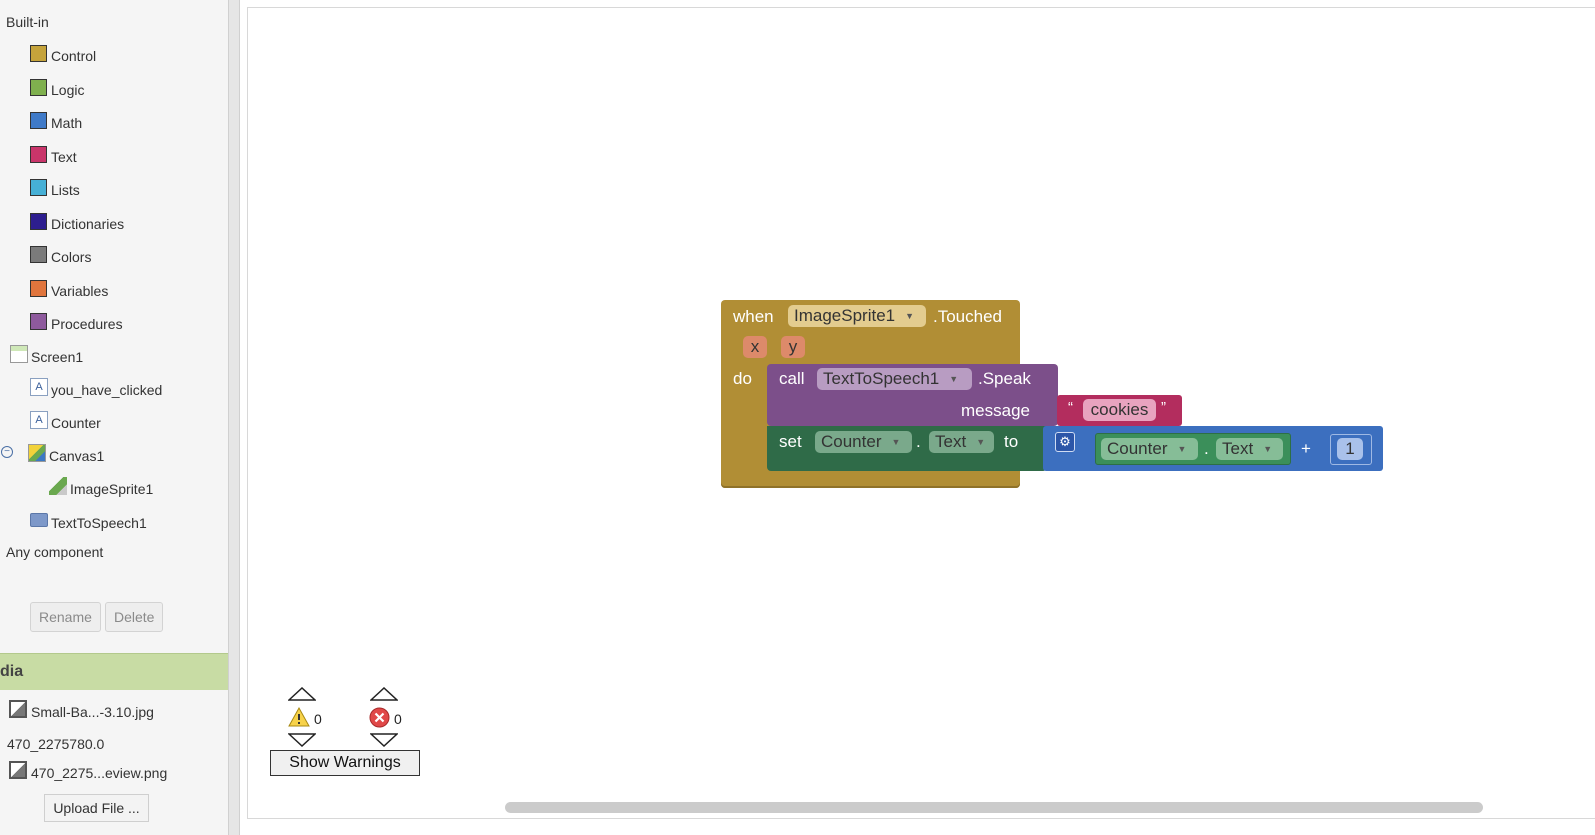  I want to click on text-value-field: cookies, so click(1119, 410).